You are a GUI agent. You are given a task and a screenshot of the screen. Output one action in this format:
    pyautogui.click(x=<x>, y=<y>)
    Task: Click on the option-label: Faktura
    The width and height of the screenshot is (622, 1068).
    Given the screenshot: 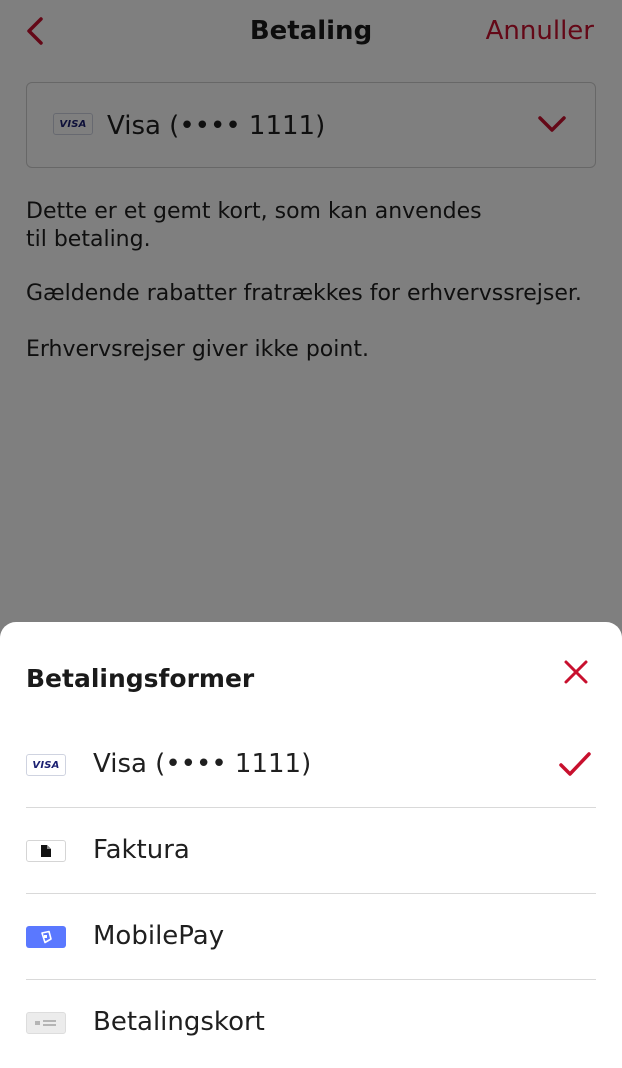 What is the action you would take?
    pyautogui.click(x=141, y=850)
    